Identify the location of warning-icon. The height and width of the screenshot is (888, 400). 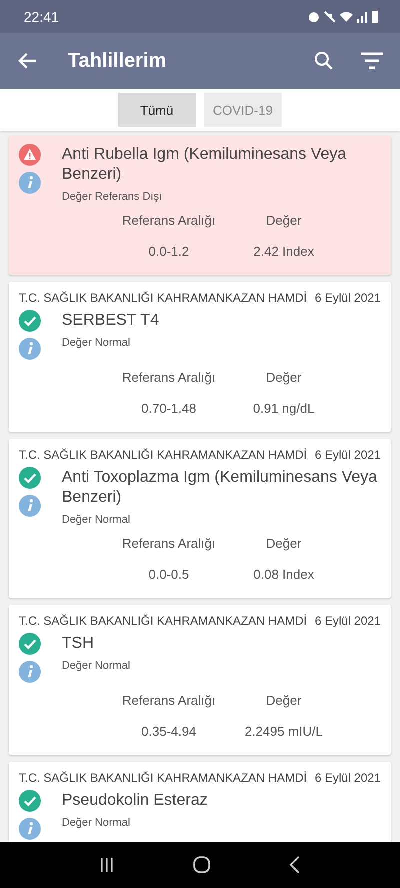
(30, 155).